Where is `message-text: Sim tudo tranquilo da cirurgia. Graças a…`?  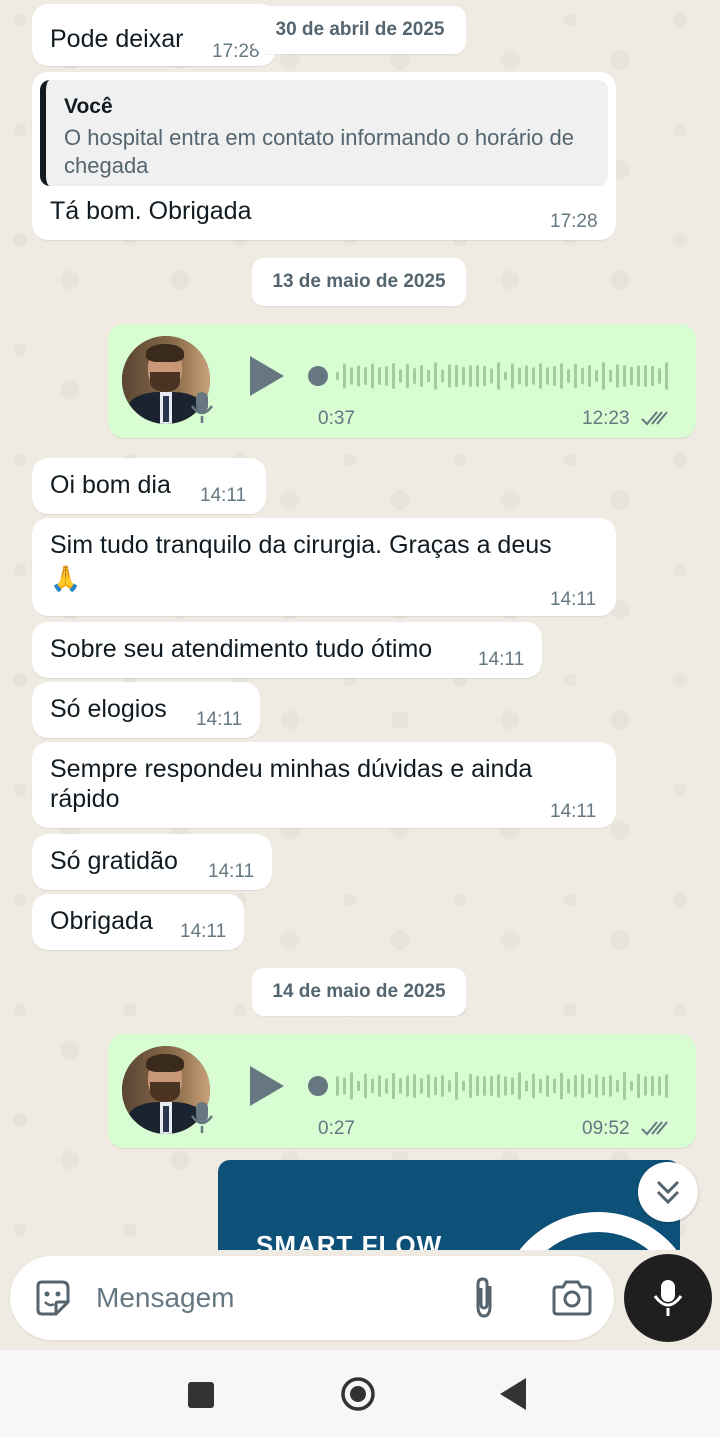 message-text: Sim tudo tranquilo da cirurgia. Graças a… is located at coordinates (301, 545).